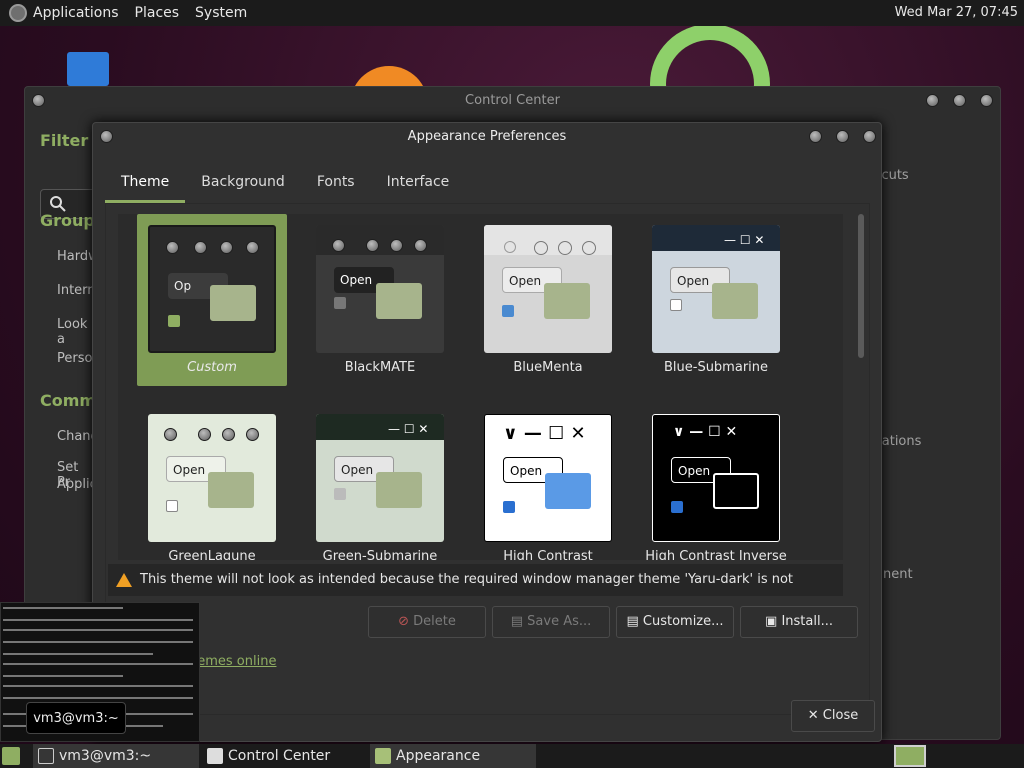 Image resolution: width=1024 pixels, height=768 pixels. I want to click on group-item: Look a, so click(76, 332).